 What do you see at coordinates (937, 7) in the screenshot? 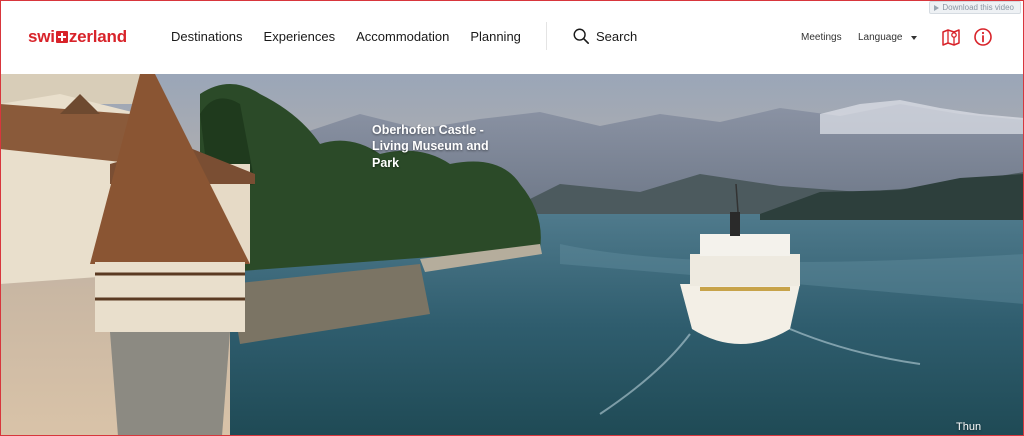
I see `play-icon` at bounding box center [937, 7].